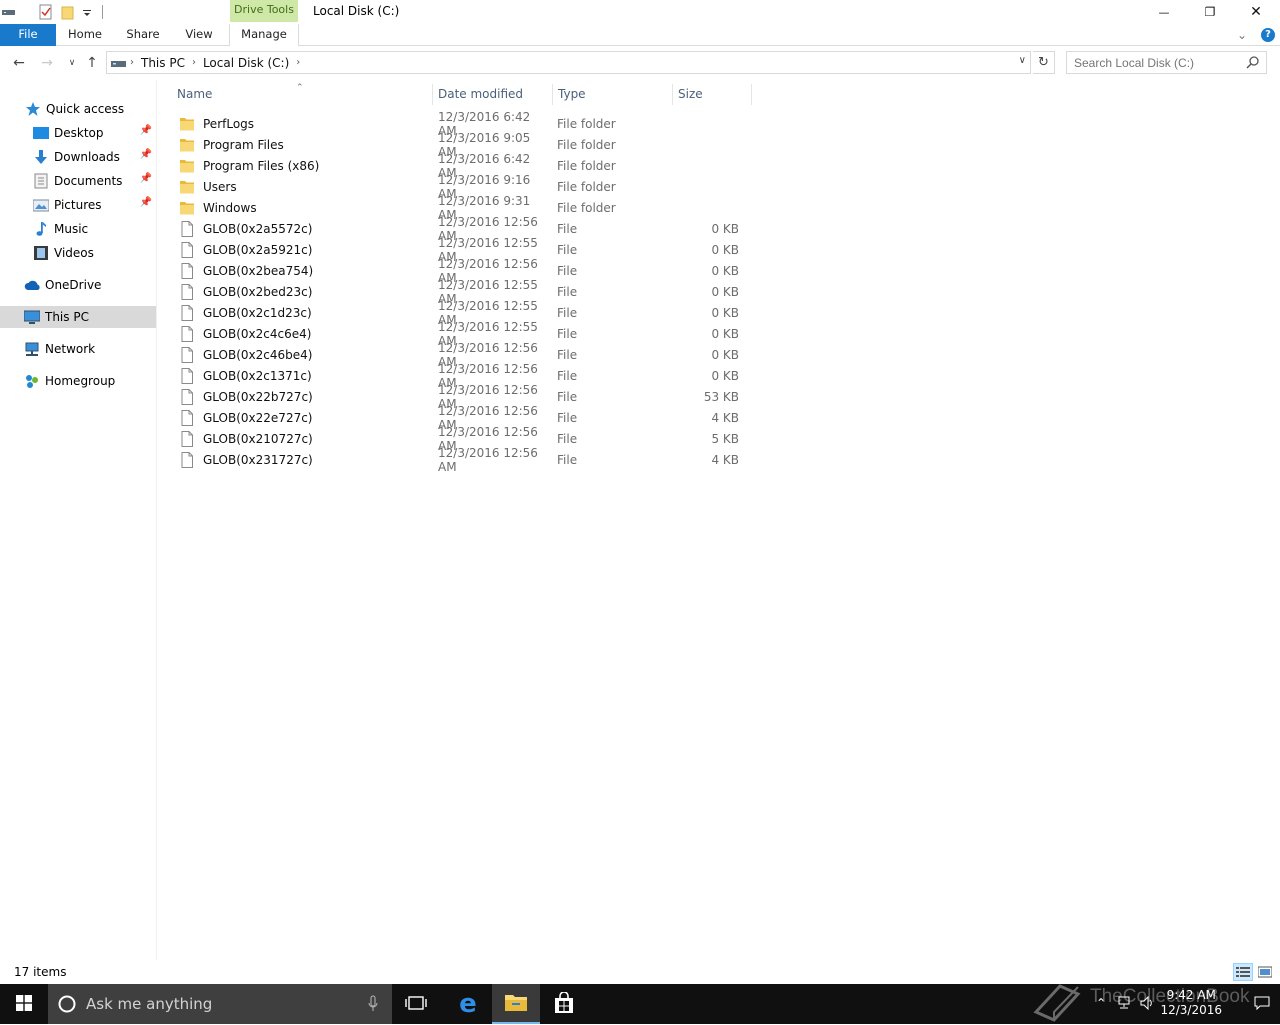  Describe the element at coordinates (41, 205) in the screenshot. I see `pictures-icon` at that location.